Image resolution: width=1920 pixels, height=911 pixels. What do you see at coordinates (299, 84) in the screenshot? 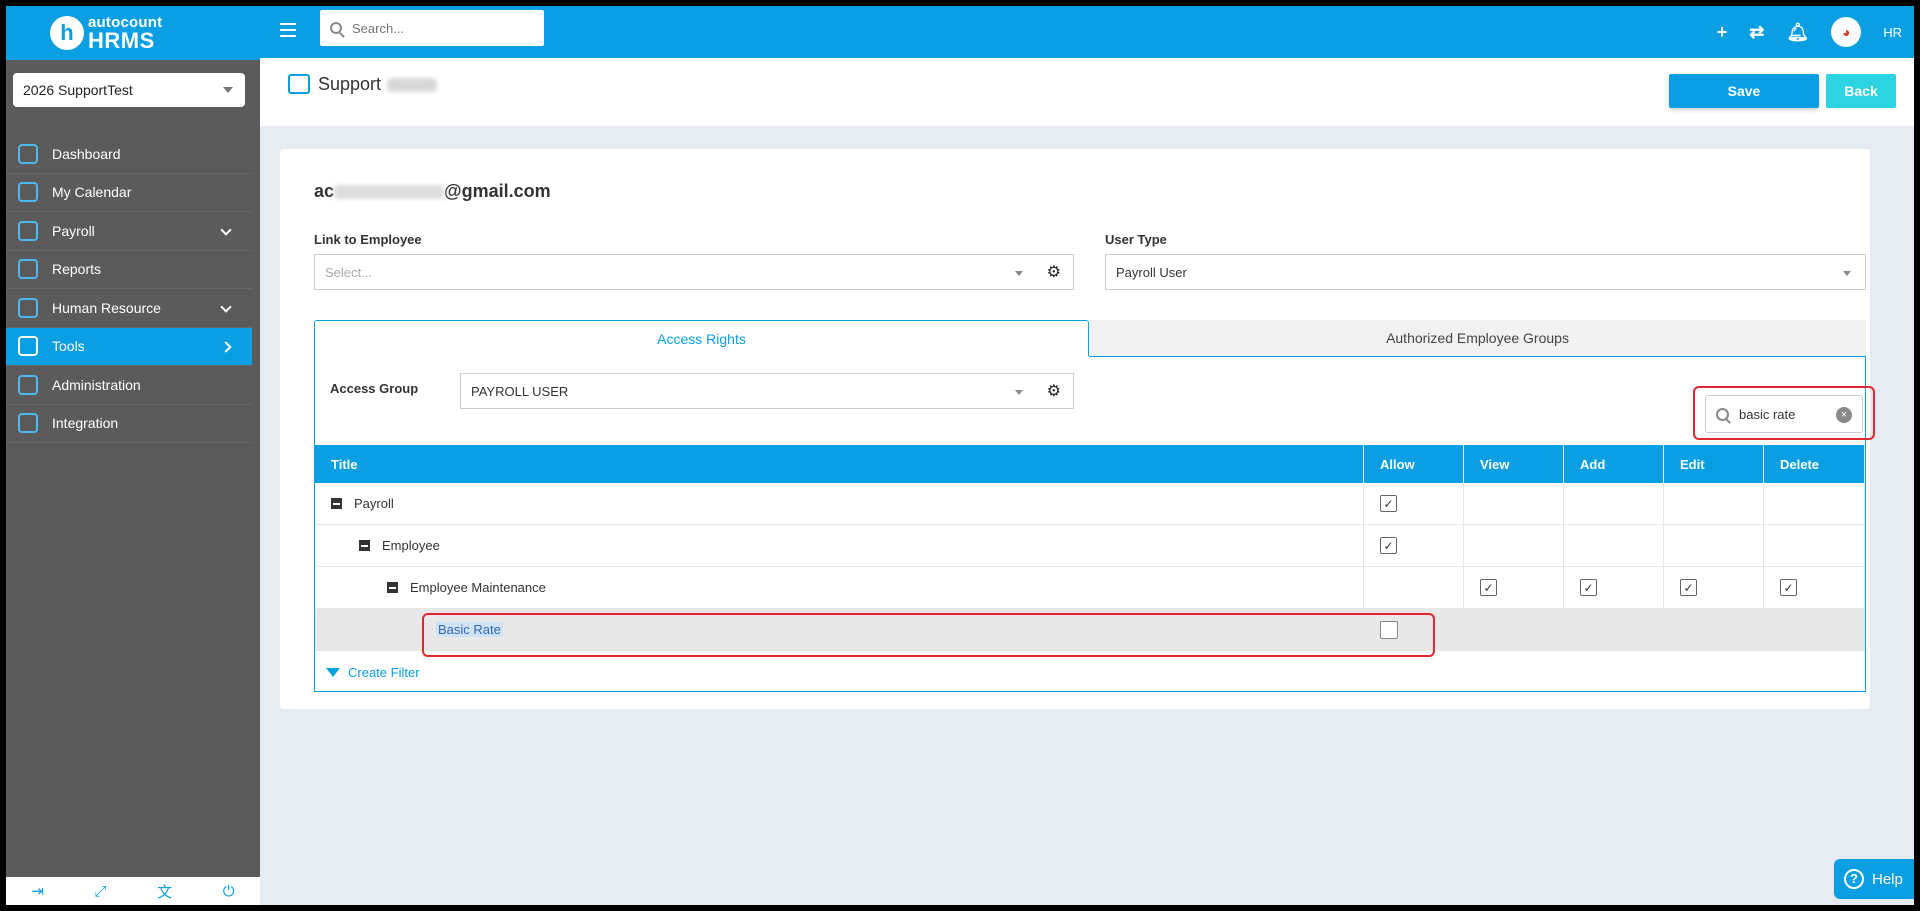
I see `user-settings-icon` at bounding box center [299, 84].